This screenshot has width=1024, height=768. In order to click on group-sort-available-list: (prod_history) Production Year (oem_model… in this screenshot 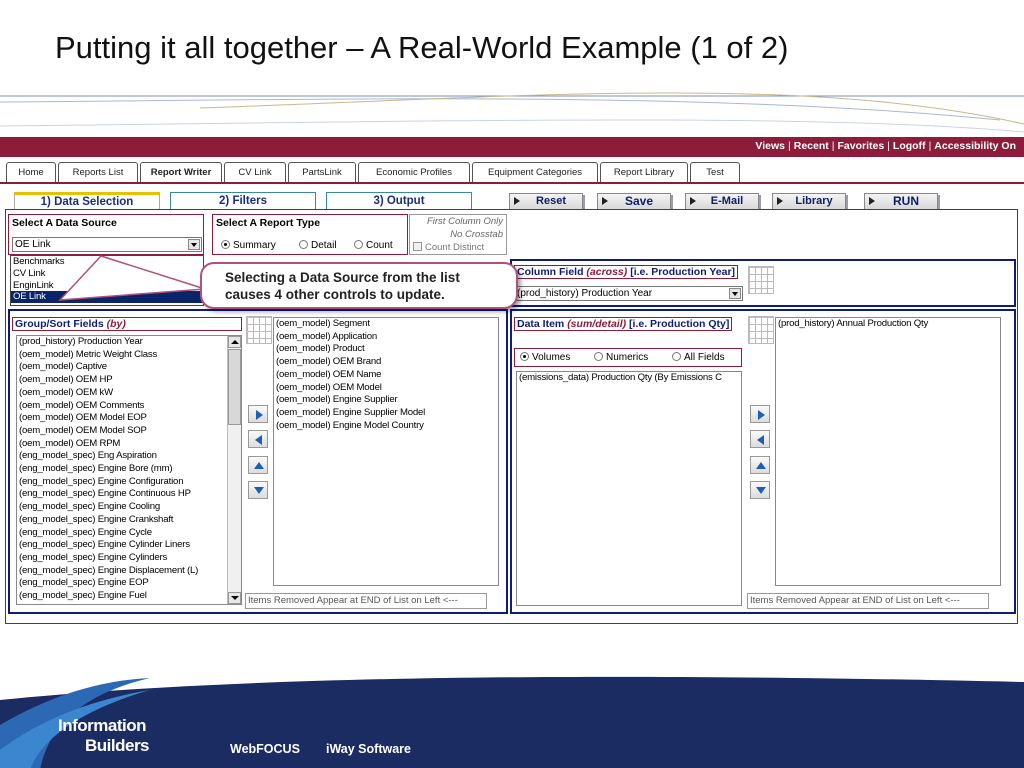, I will do `click(129, 470)`.